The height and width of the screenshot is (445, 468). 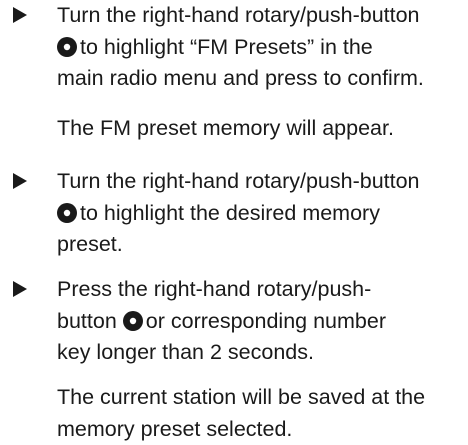 I want to click on step-3-line-3: key longer than 2 seconds., so click(x=262, y=353).